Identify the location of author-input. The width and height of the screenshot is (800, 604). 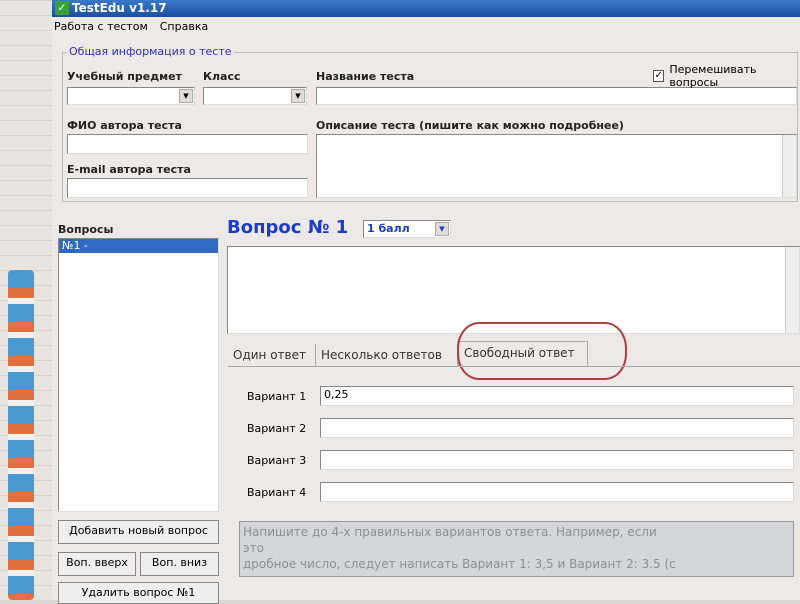
(187, 144).